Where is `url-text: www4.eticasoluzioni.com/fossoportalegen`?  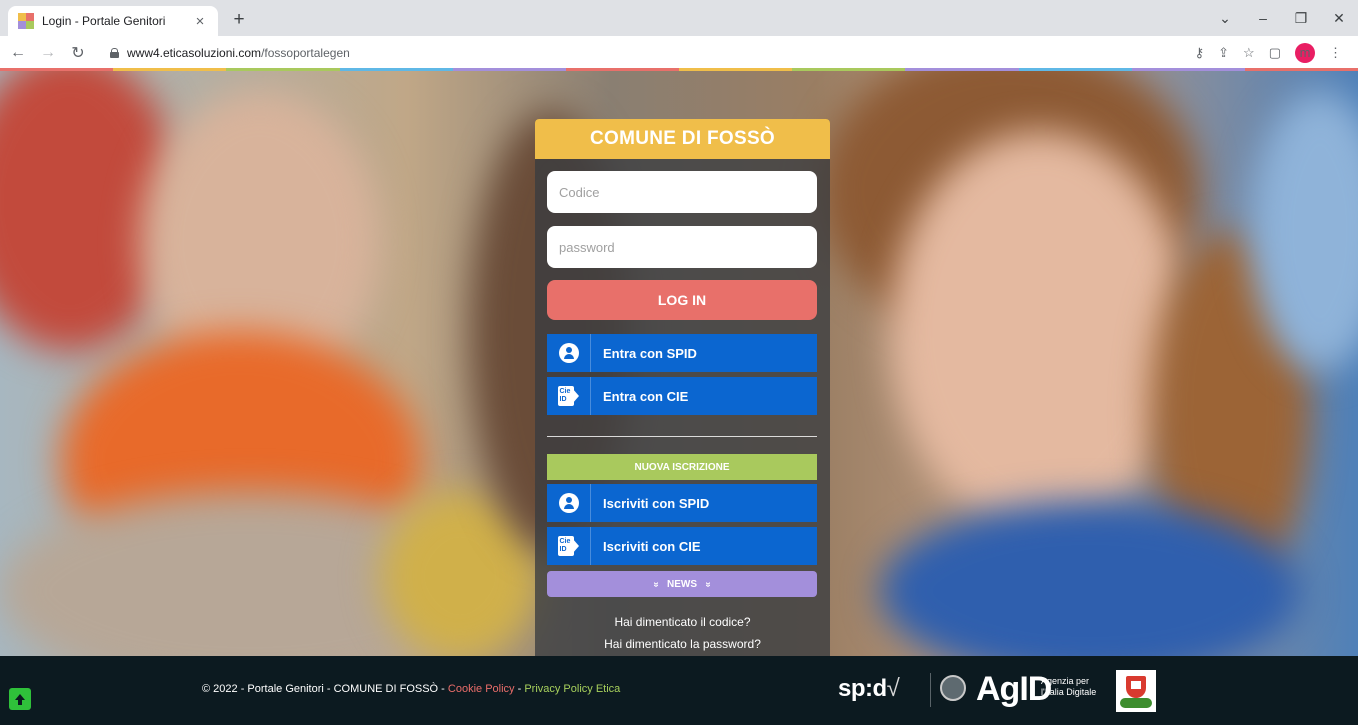 url-text: www4.eticasoluzioni.com/fossoportalegen is located at coordinates (238, 53).